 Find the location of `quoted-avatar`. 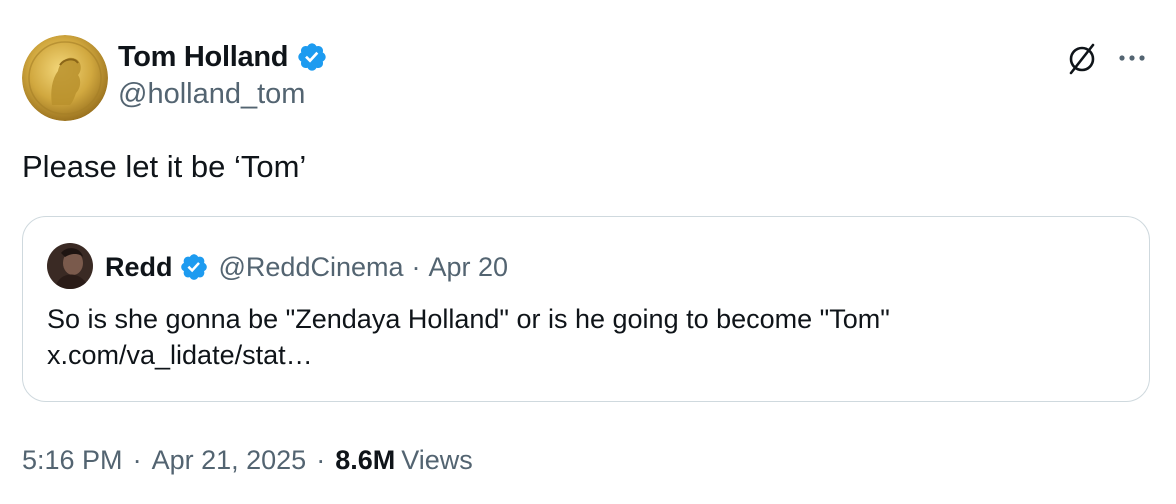

quoted-avatar is located at coordinates (70, 266).